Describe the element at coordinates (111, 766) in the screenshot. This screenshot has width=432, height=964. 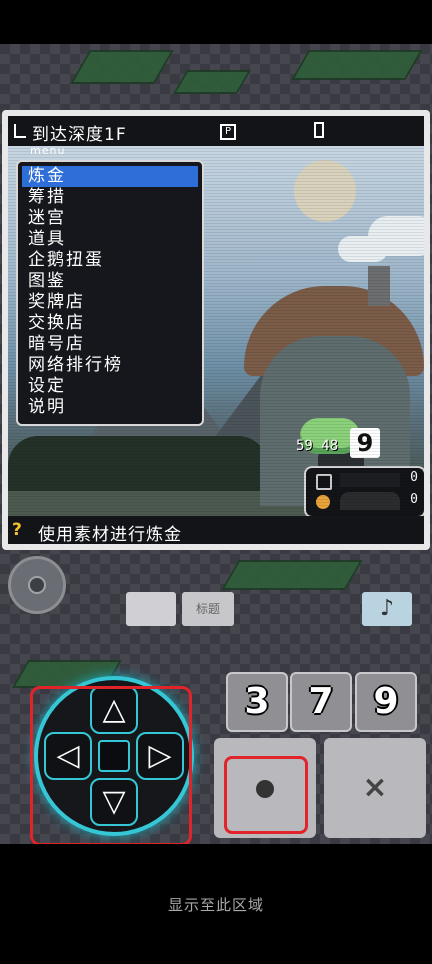
I see `dpad-highlight-frame` at that location.